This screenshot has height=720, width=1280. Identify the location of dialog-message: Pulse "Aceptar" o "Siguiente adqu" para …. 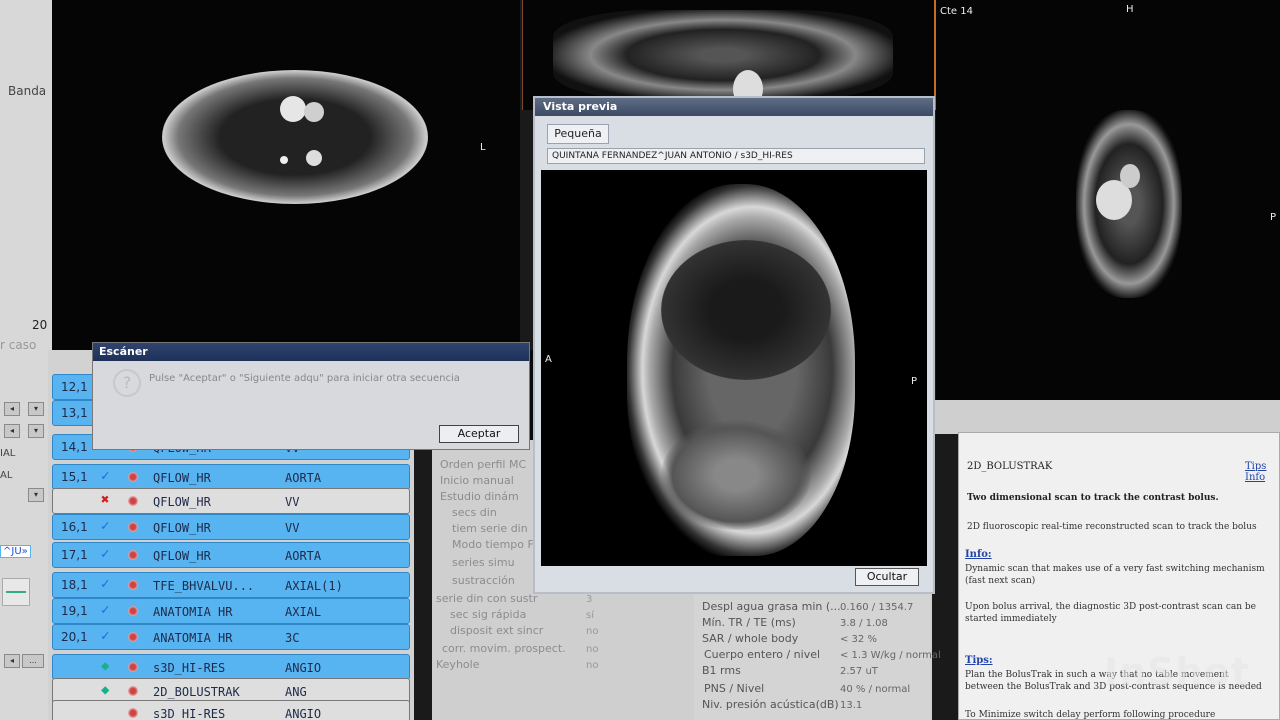
(304, 378).